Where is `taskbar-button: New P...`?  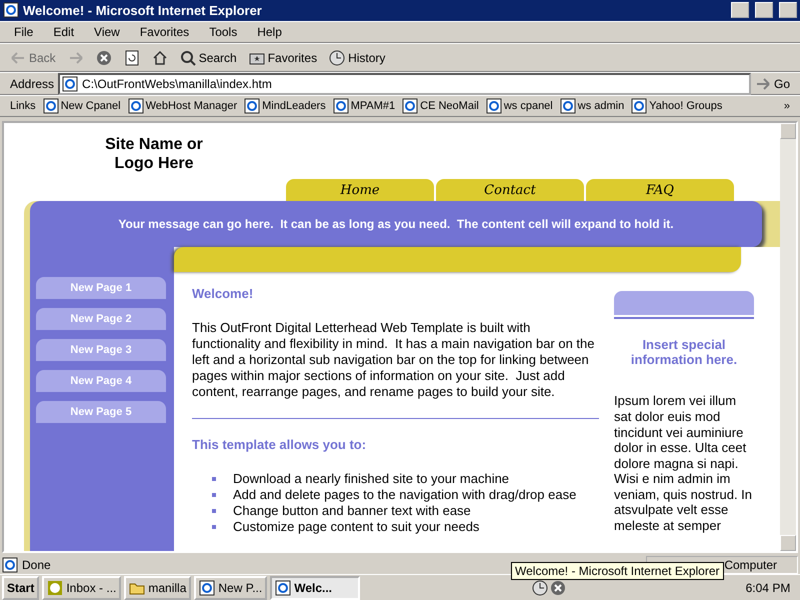 taskbar-button: New P... is located at coordinates (231, 588).